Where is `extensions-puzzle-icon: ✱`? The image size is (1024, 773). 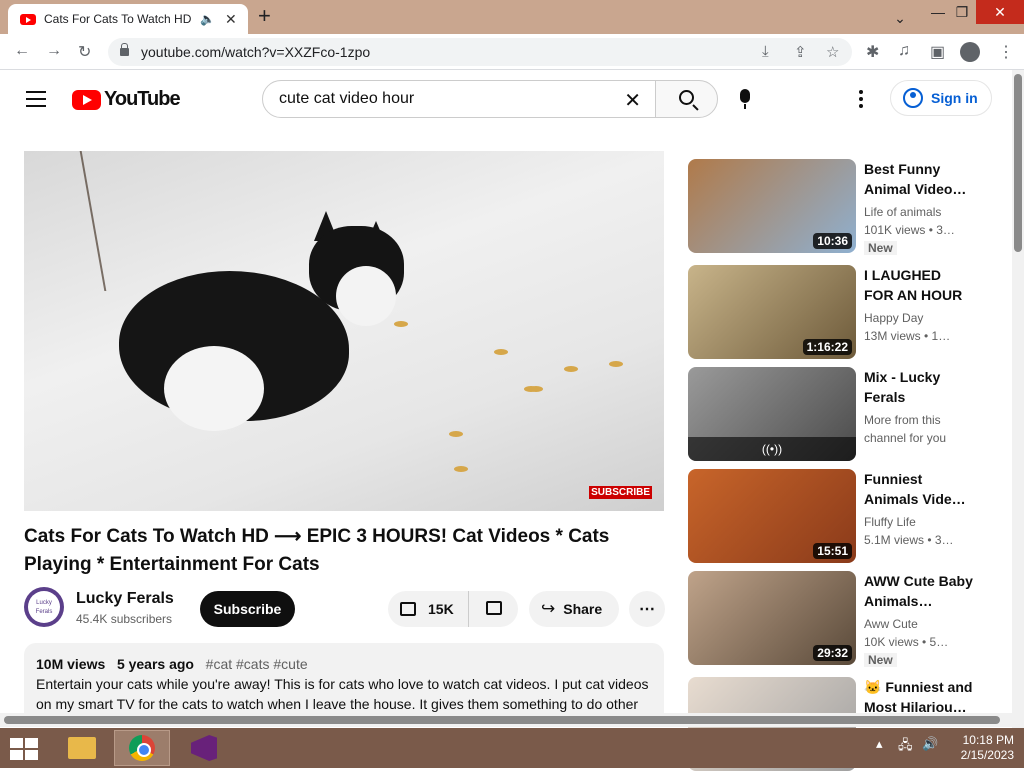 extensions-puzzle-icon: ✱ is located at coordinates (872, 52).